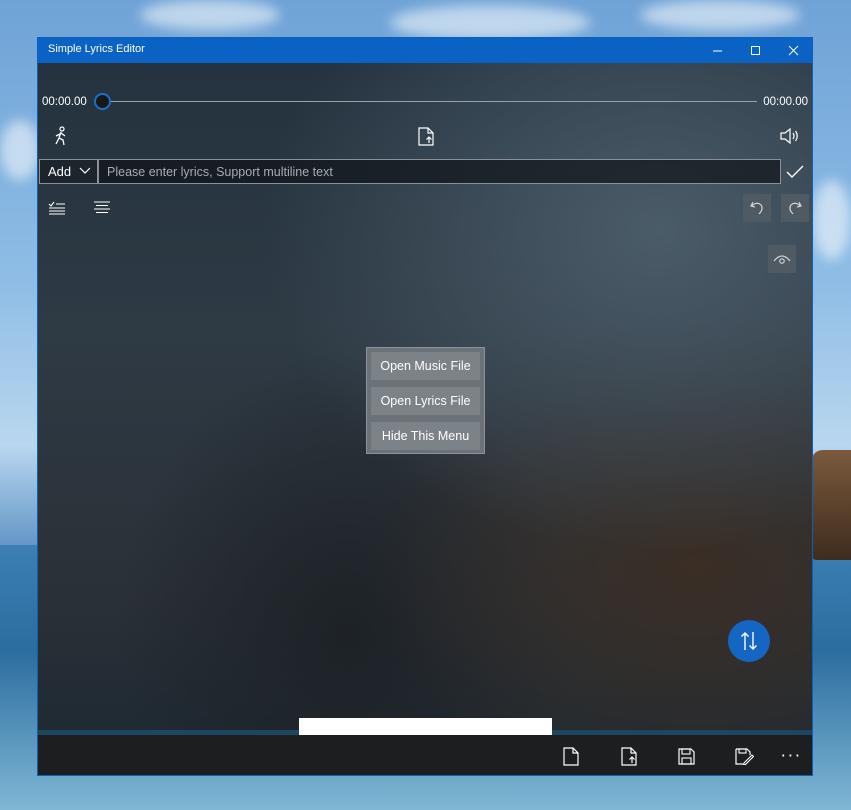 The image size is (851, 810). I want to click on checklist-icon, so click(56, 208).